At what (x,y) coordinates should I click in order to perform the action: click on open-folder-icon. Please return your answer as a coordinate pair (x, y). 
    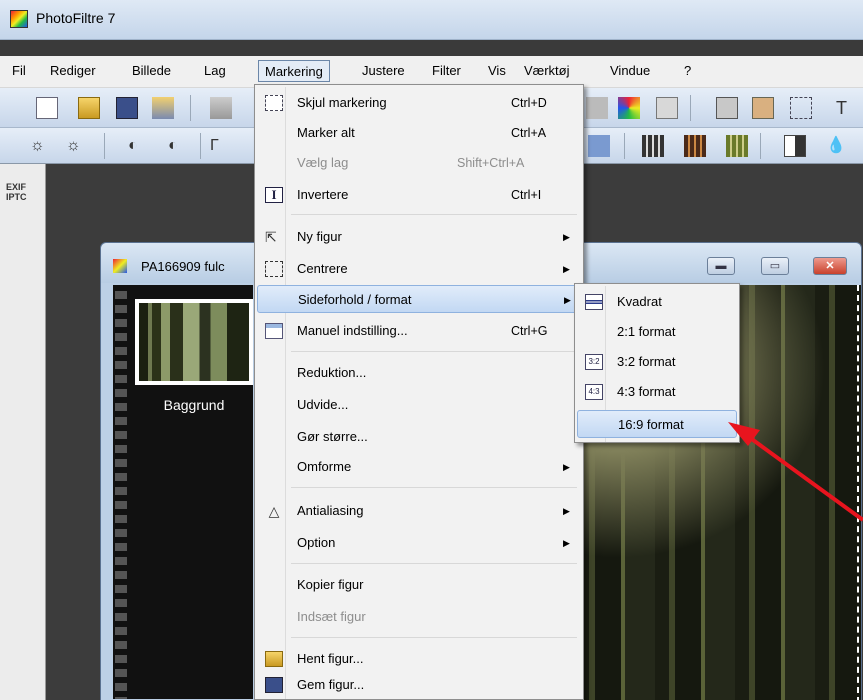
    Looking at the image, I should click on (89, 108).